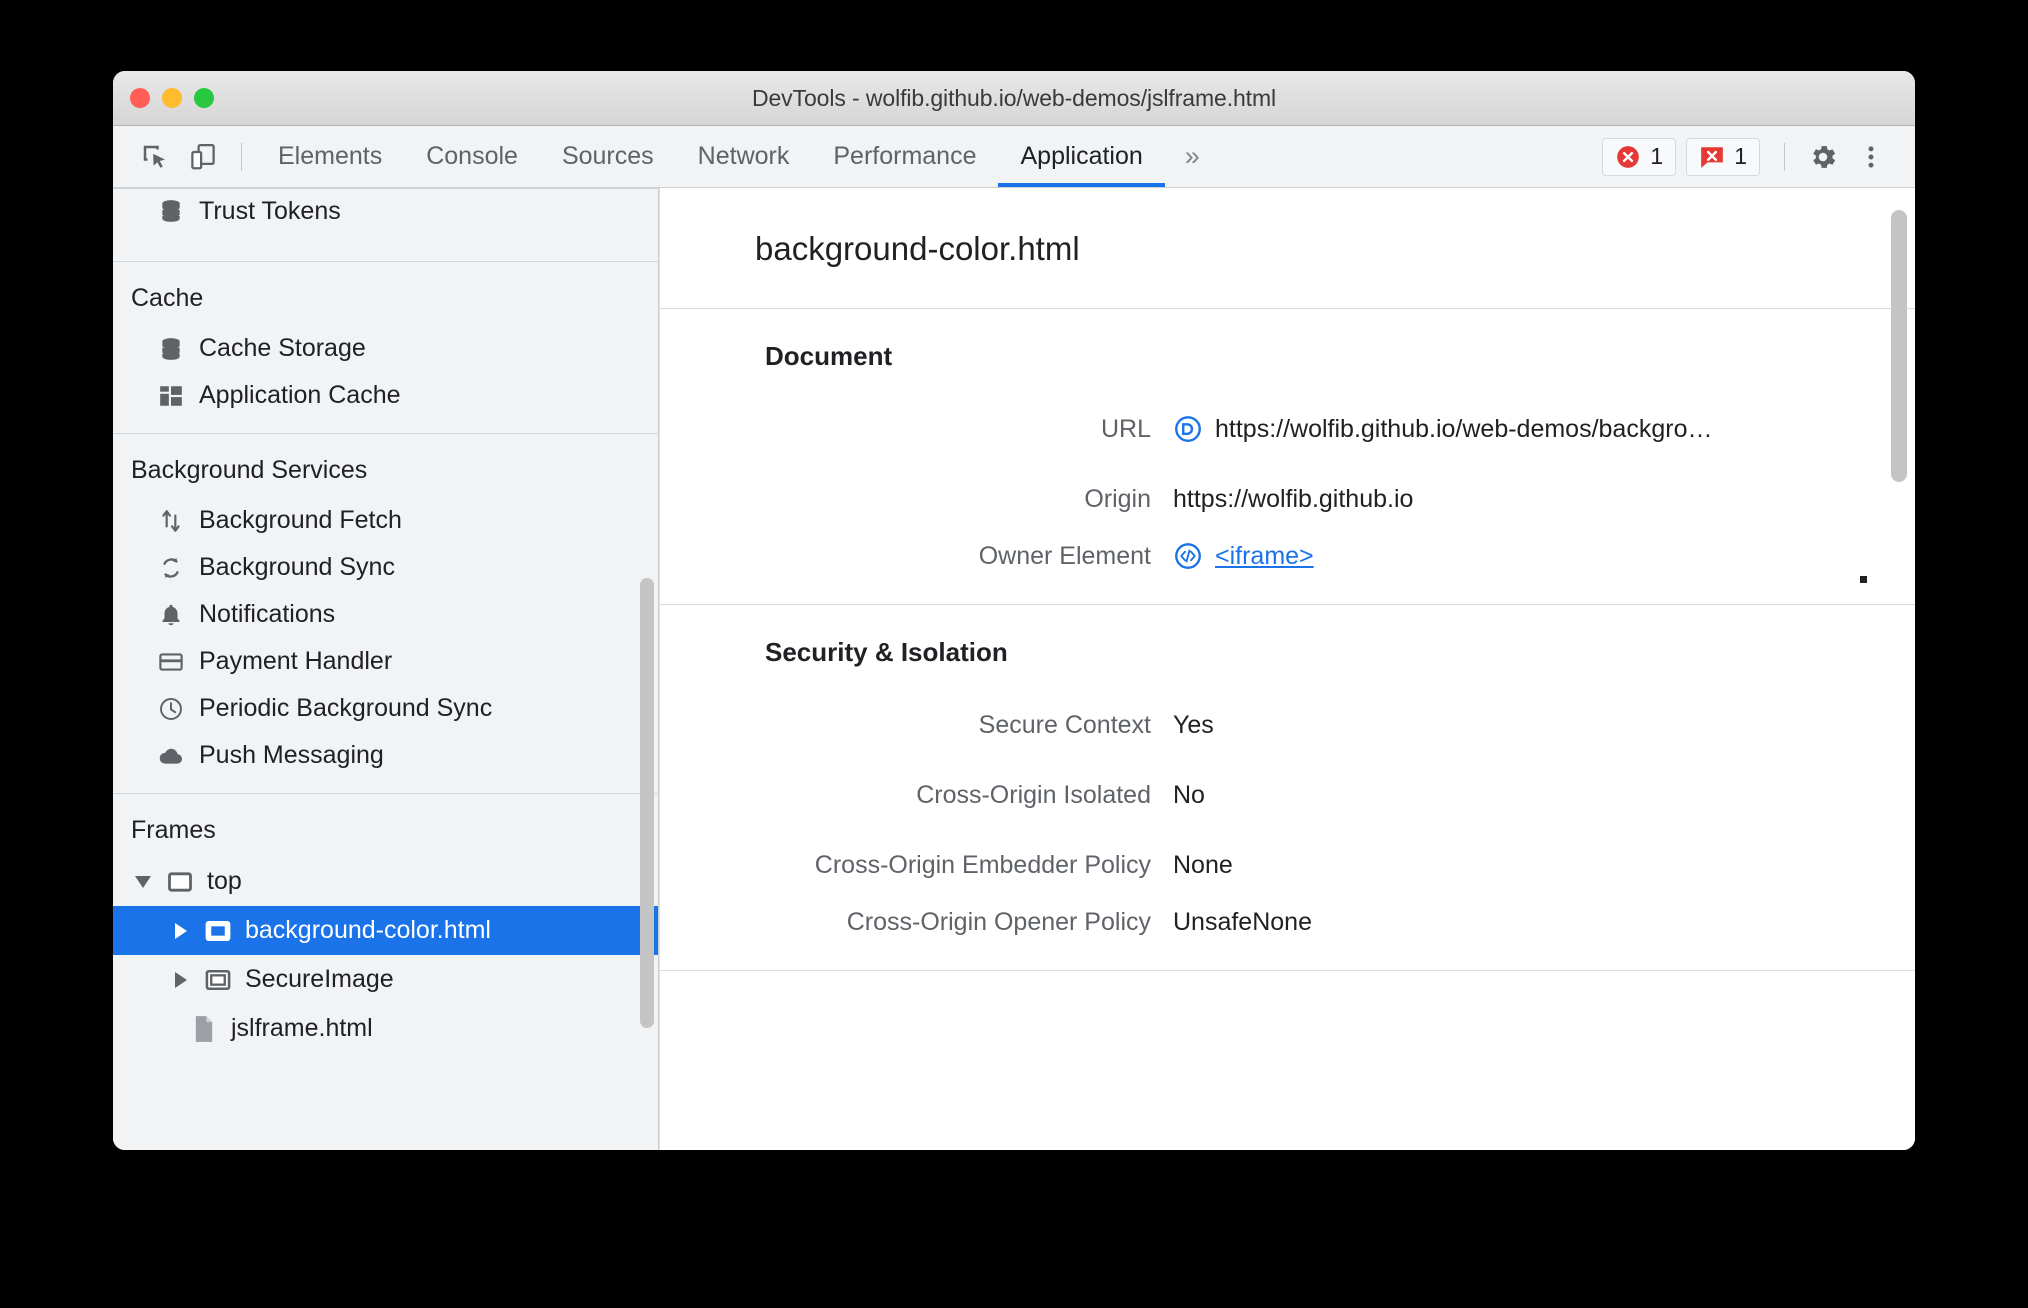 The width and height of the screenshot is (2028, 1308). What do you see at coordinates (385, 348) in the screenshot?
I see `sidebar-item-cache-storage: Cache Storage` at bounding box center [385, 348].